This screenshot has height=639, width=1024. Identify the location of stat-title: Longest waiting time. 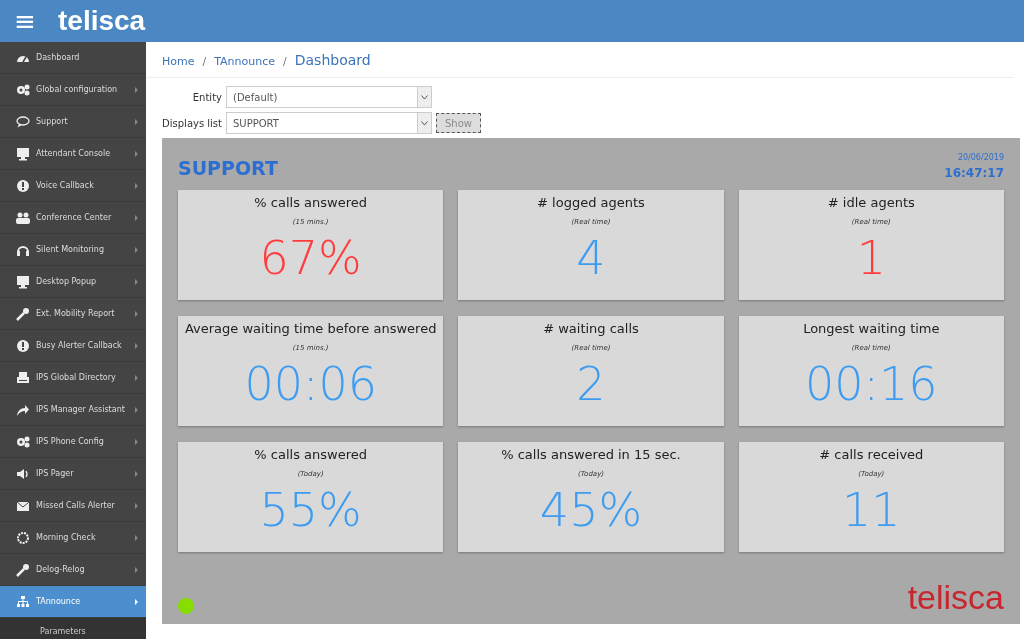
(871, 329).